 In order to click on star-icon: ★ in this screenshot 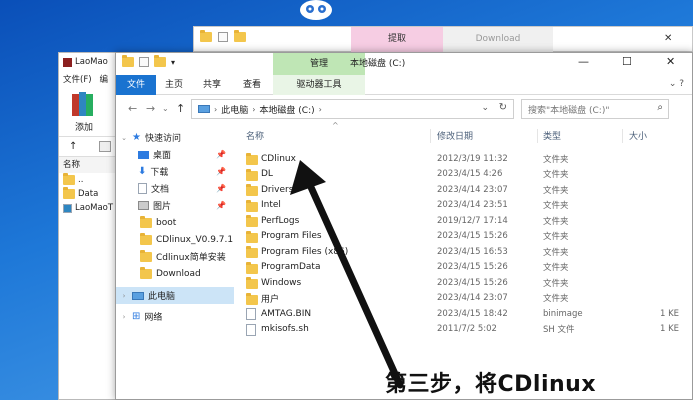, I will do `click(136, 137)`.